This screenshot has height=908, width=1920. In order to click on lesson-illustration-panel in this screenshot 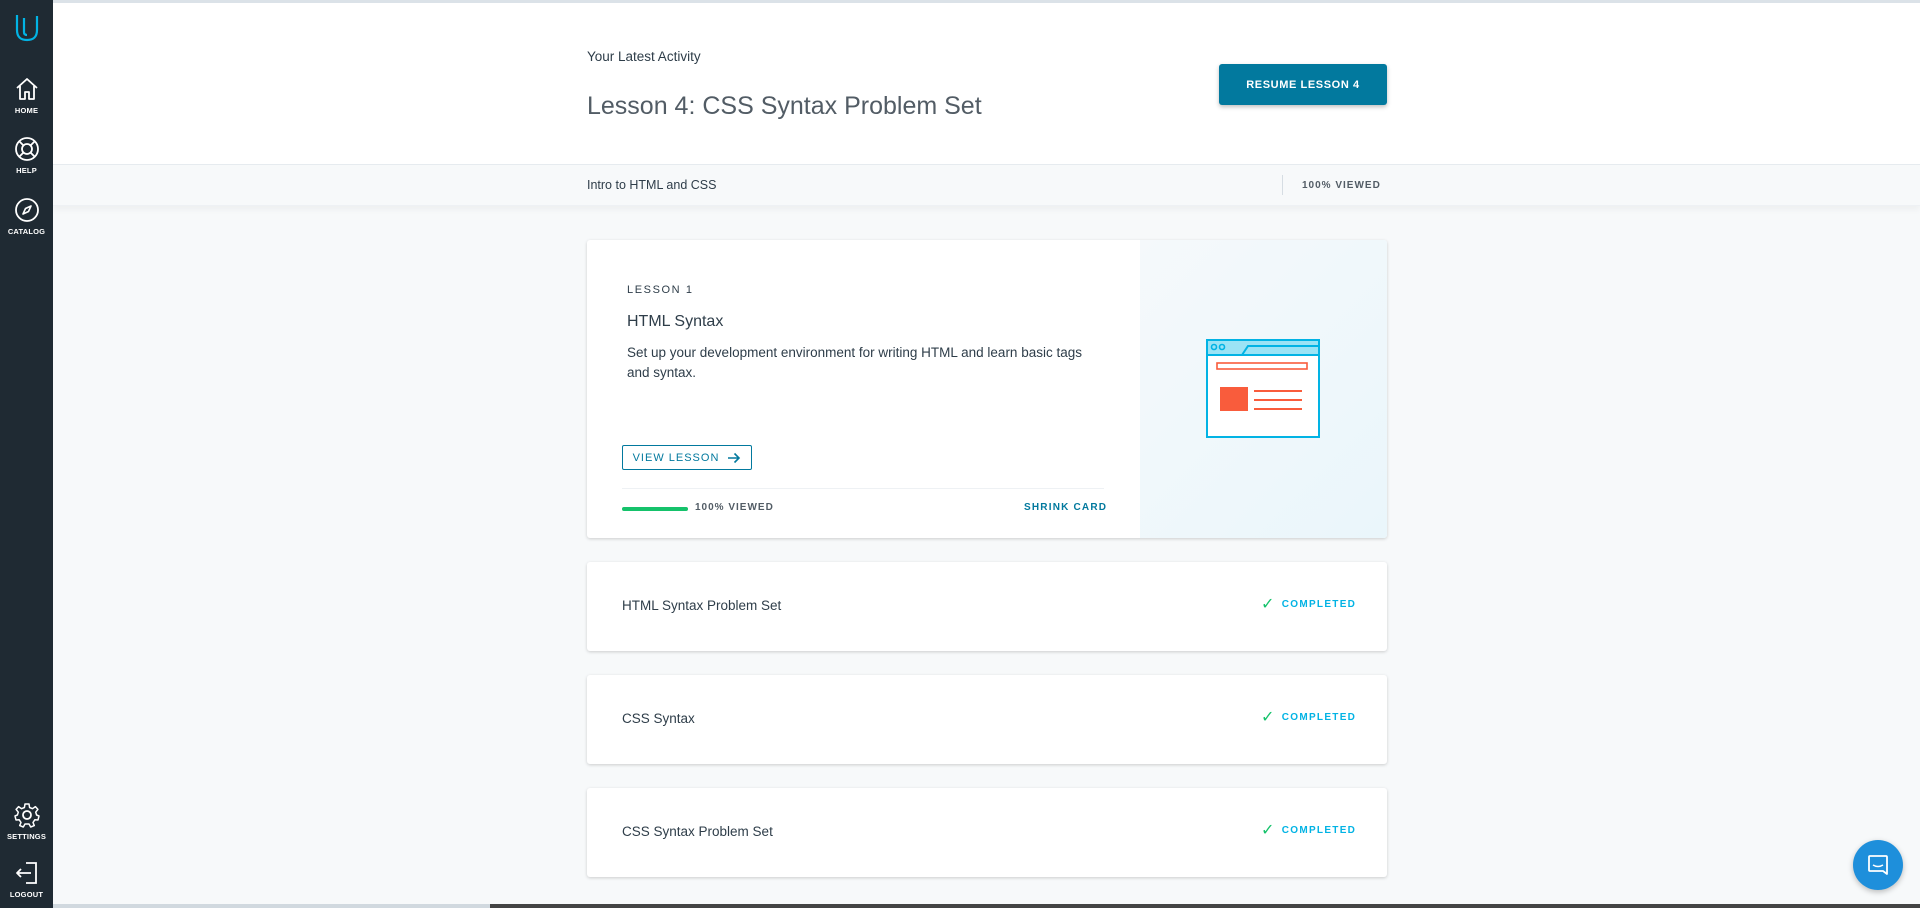, I will do `click(1263, 389)`.